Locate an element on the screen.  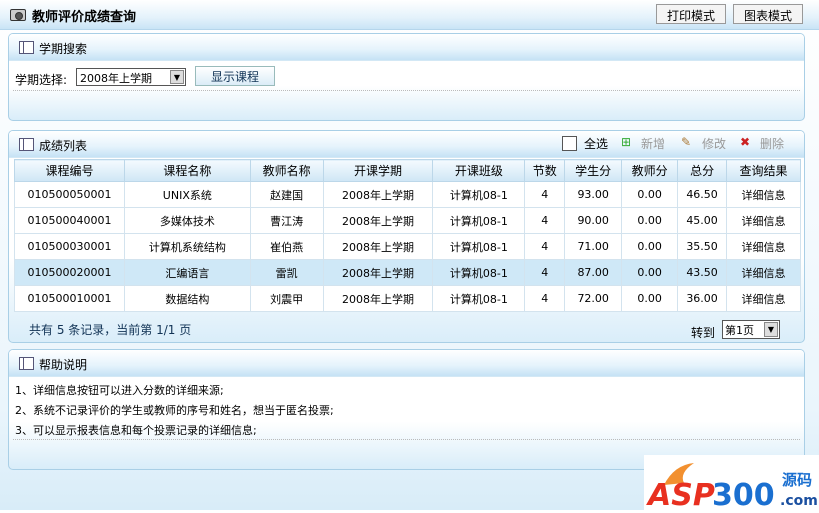
table-cell: 010500050001 is located at coordinates (69, 194).